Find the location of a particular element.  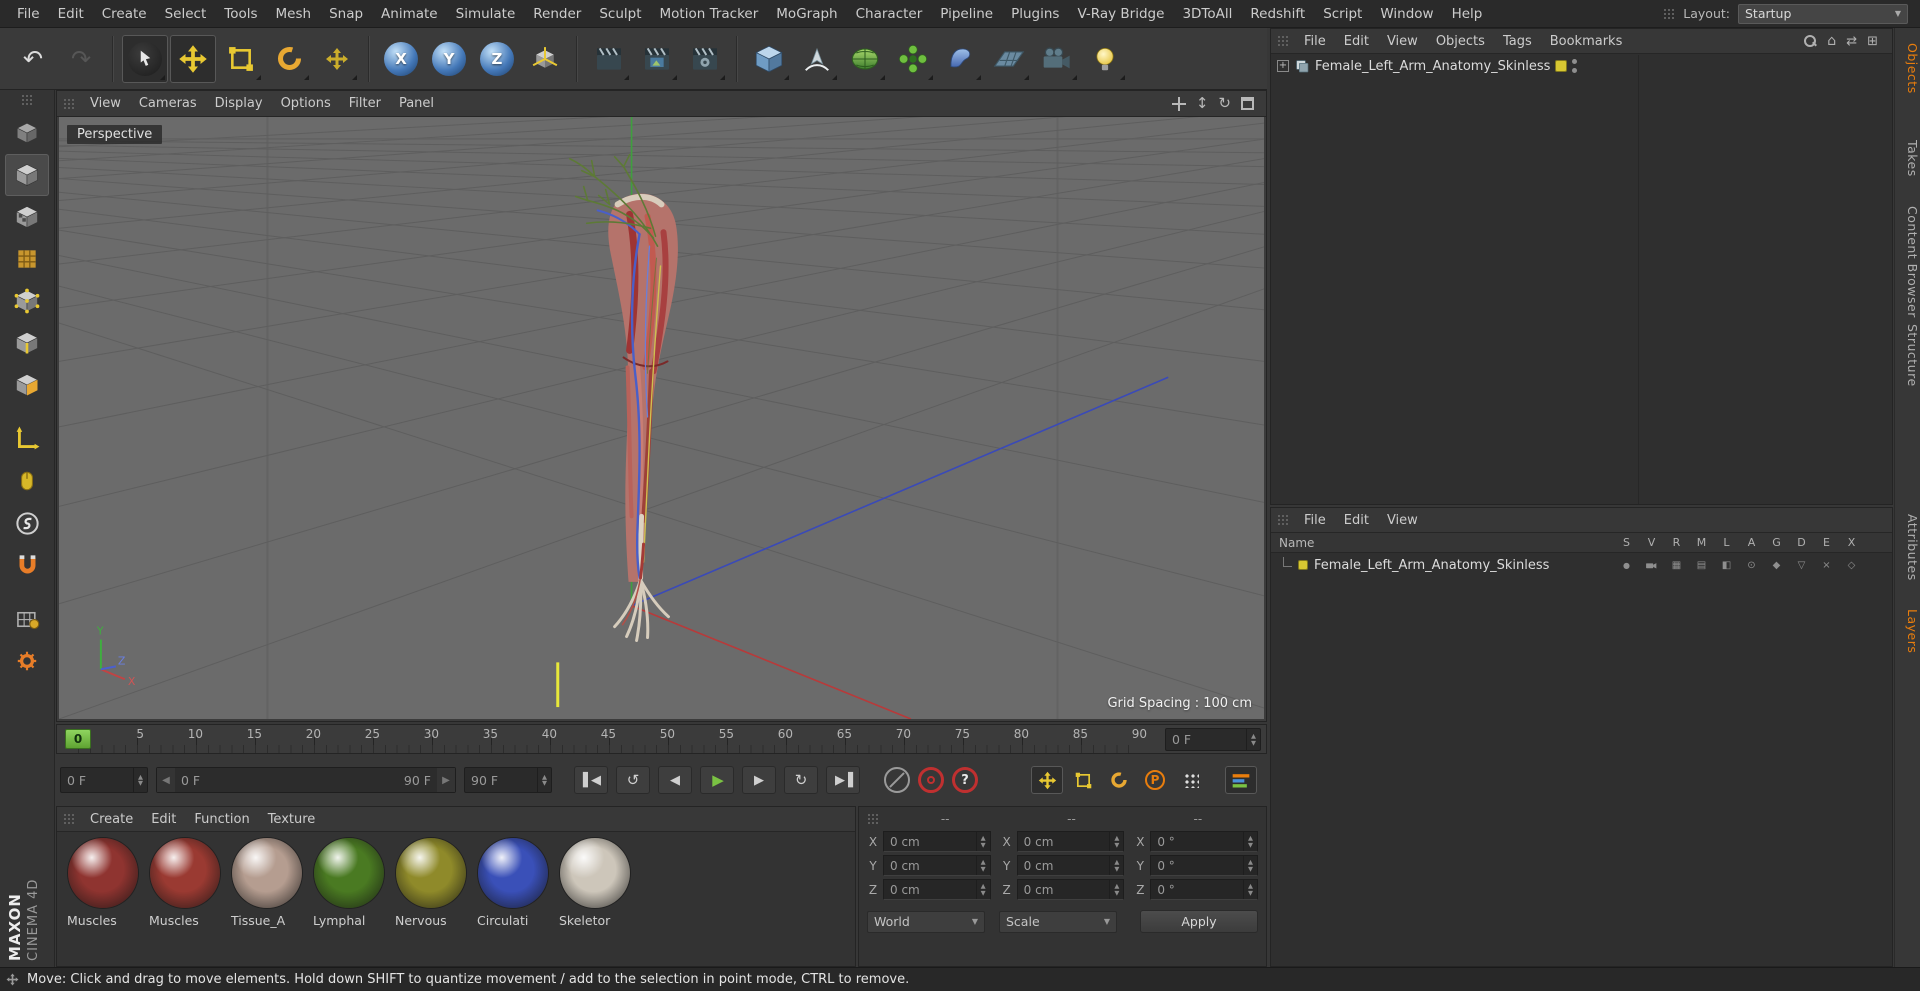

xref-toggle-icon: ◇ is located at coordinates (1851, 565).